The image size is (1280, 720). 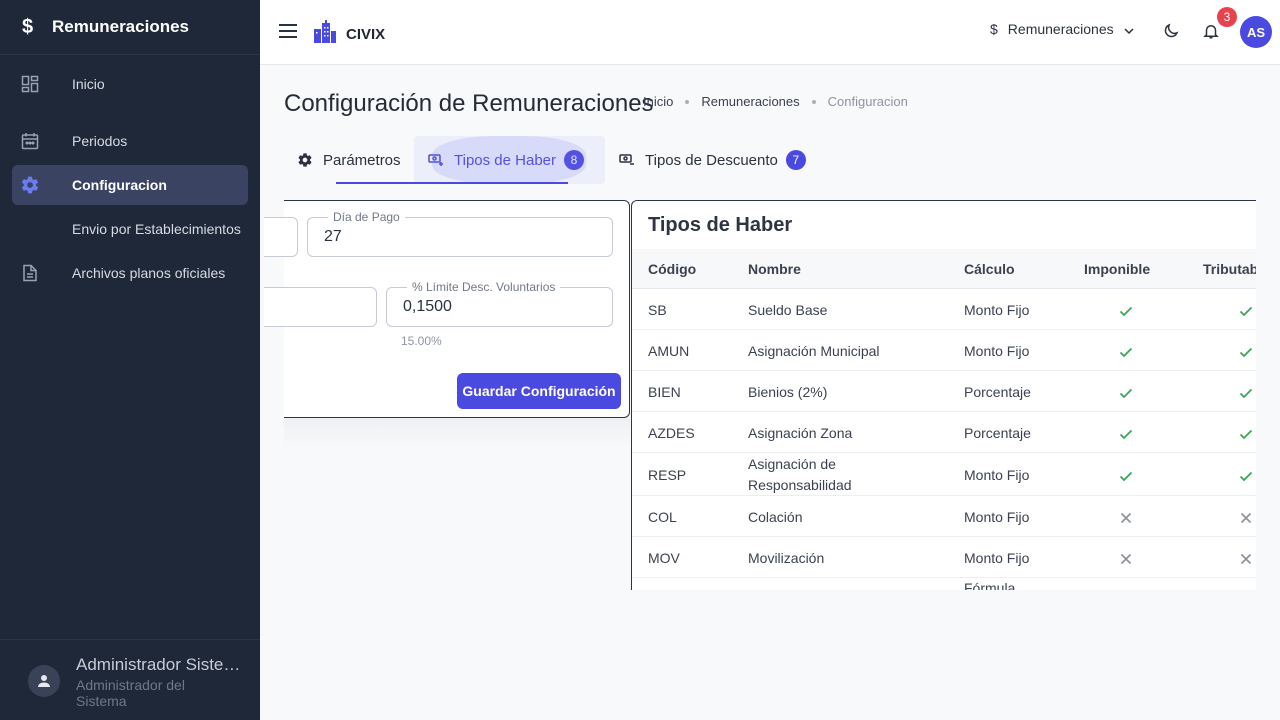 What do you see at coordinates (944, 584) in the screenshot?
I see `table-row: Fórmula` at bounding box center [944, 584].